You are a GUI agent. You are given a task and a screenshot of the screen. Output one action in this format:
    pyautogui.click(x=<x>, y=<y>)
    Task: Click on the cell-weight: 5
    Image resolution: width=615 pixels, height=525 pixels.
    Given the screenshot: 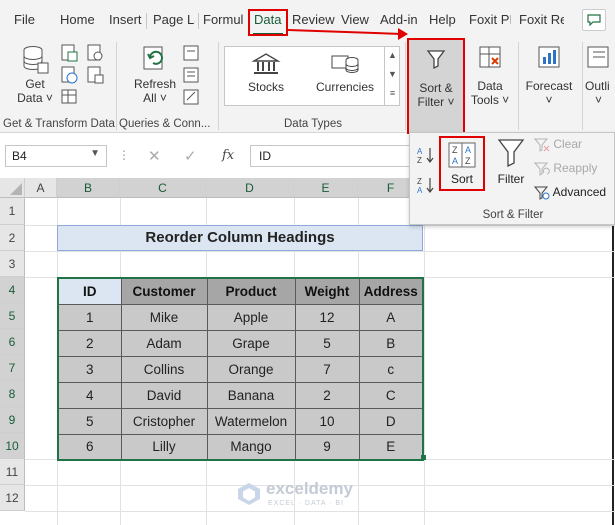 What is the action you would take?
    pyautogui.click(x=327, y=343)
    